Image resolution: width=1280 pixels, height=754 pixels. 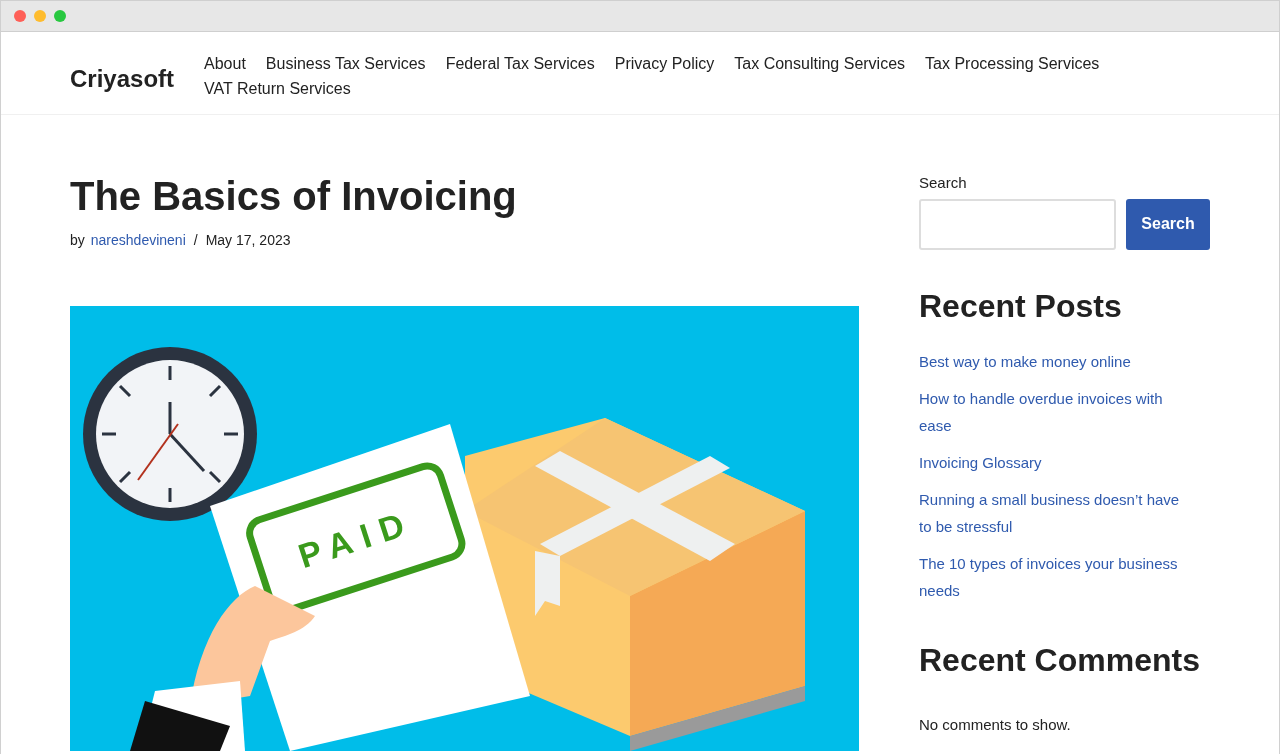 I want to click on recent-posts-heading: Recent Posts, so click(x=1021, y=306).